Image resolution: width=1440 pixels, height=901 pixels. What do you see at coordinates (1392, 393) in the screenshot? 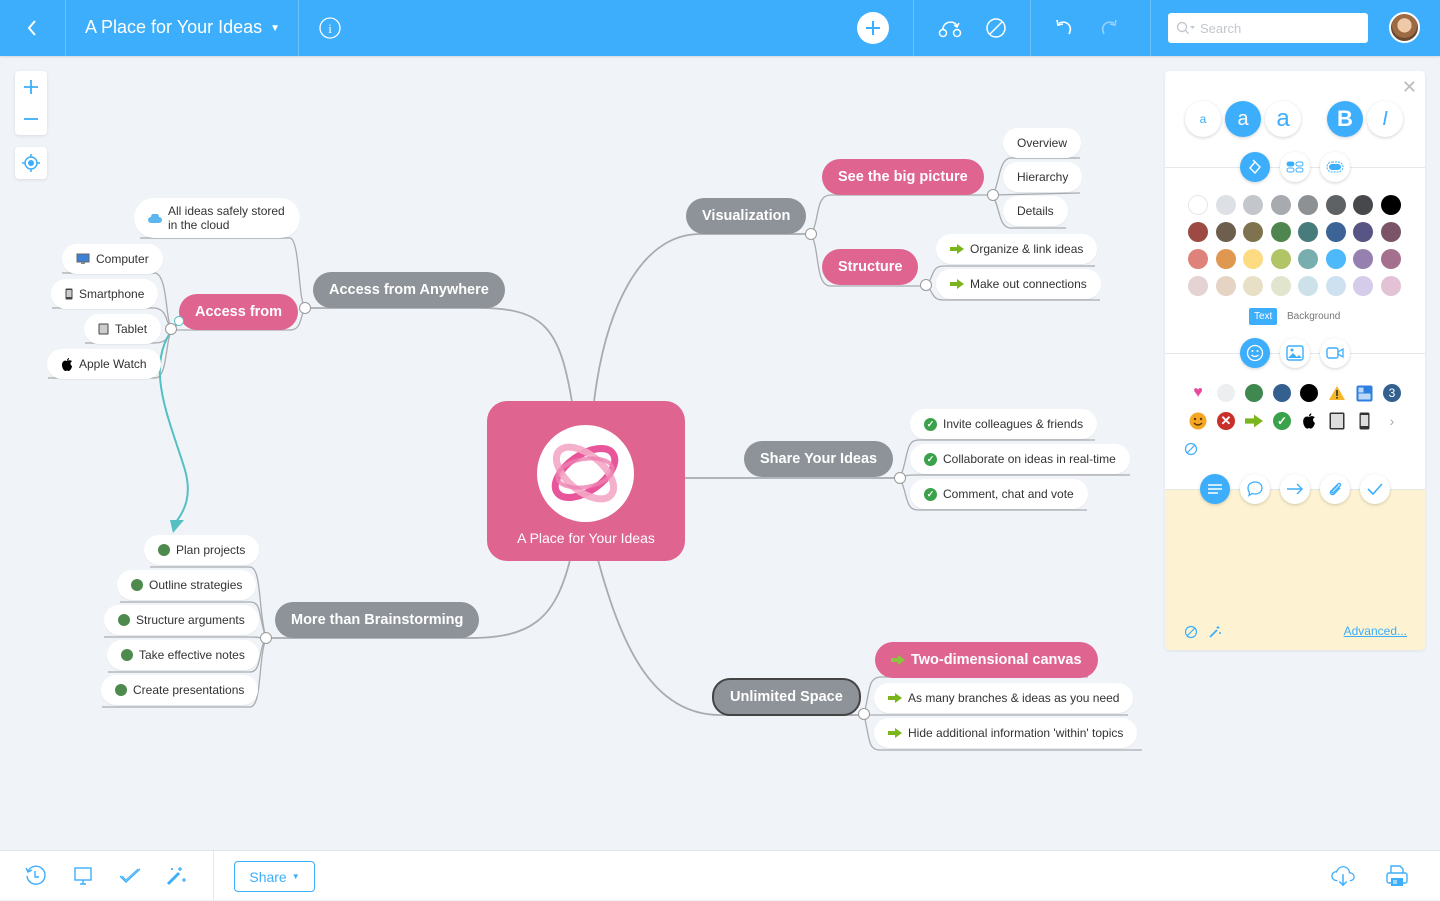
I see `number-3-icon: 3` at bounding box center [1392, 393].